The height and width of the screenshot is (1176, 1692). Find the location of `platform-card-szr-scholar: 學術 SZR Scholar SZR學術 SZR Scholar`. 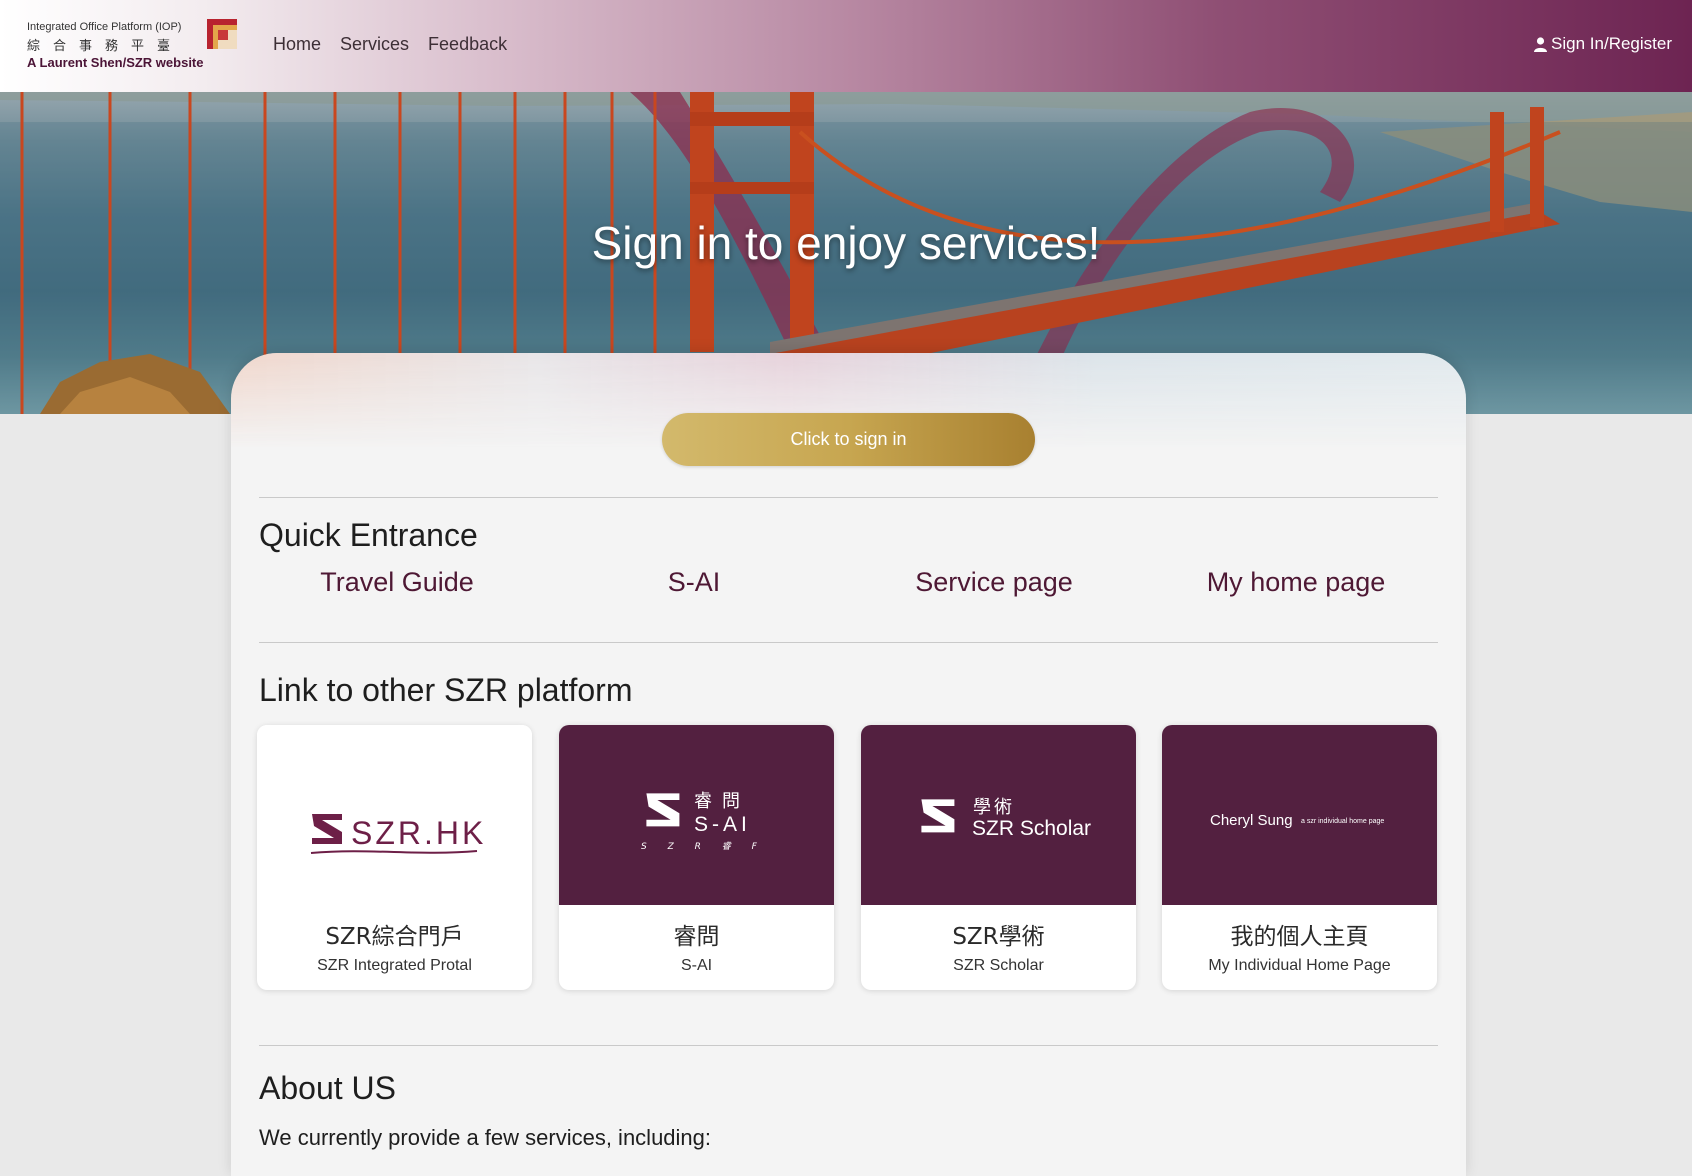

platform-card-szr-scholar: 學術 SZR Scholar SZR學術 SZR Scholar is located at coordinates (998, 857).